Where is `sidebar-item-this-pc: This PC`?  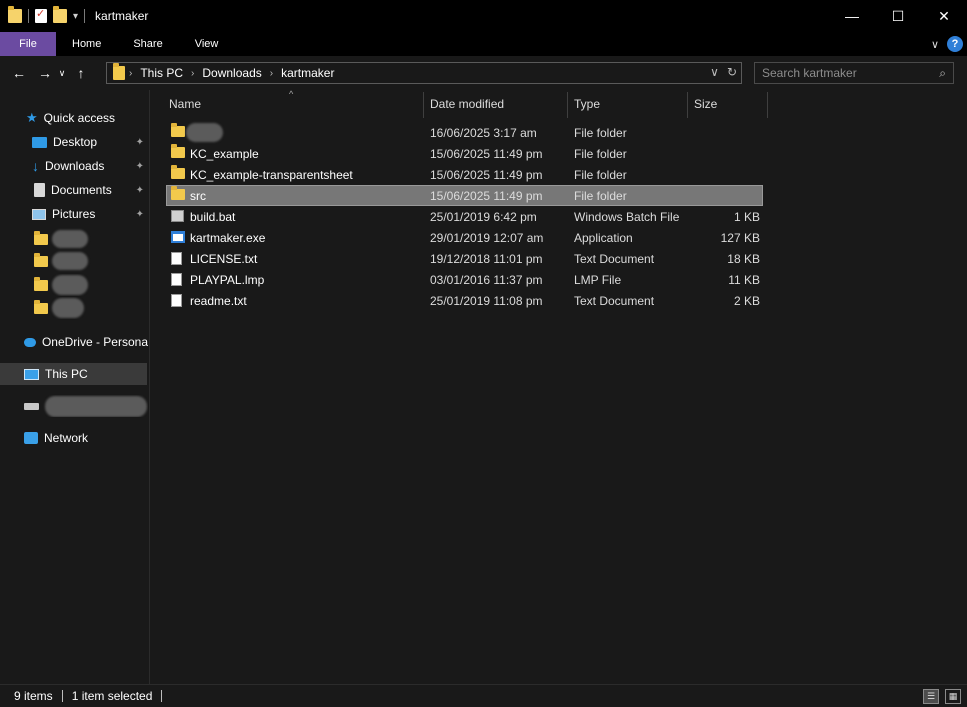 sidebar-item-this-pc: This PC is located at coordinates (73, 374).